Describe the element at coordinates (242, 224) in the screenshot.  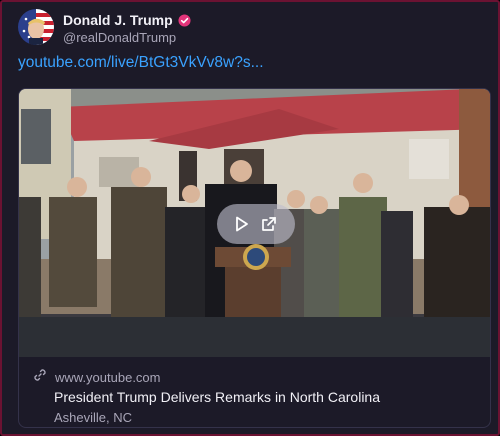
I see `play-icon` at that location.